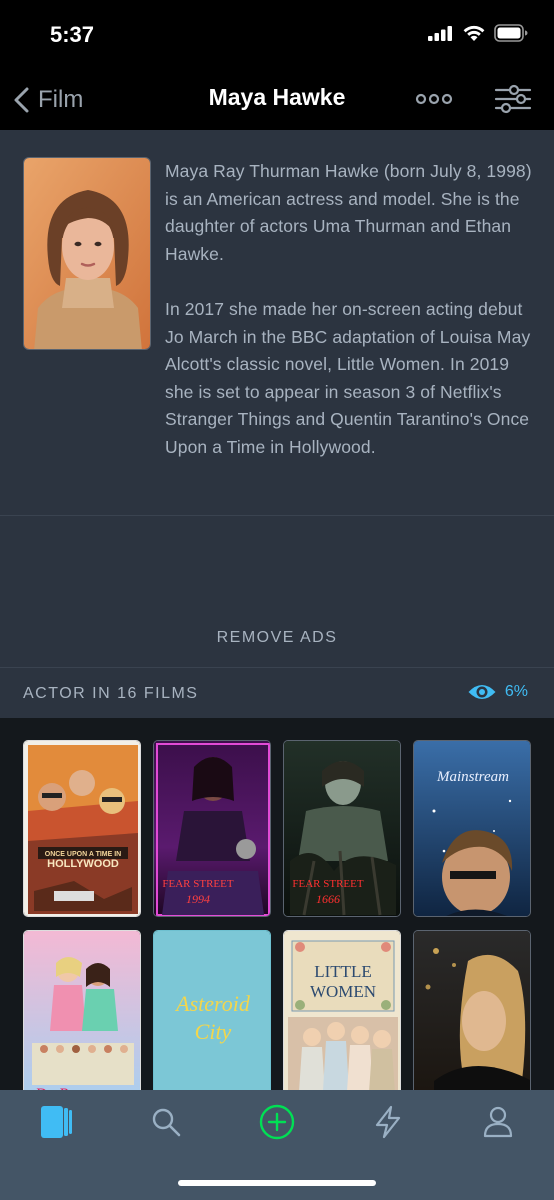 The width and height of the screenshot is (554, 1200). I want to click on ads-section: REMOVE ADS, so click(277, 592).